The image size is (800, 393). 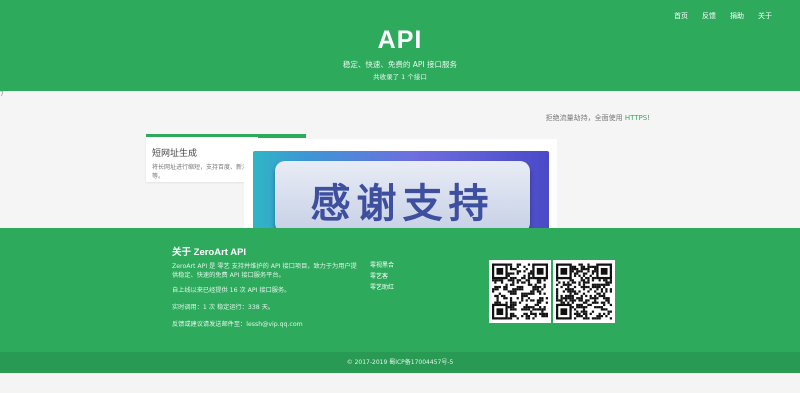 I want to click on thanks-text: 感谢支持, so click(x=402, y=203).